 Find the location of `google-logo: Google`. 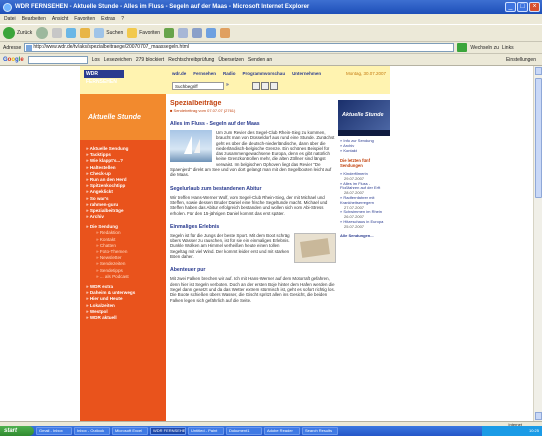

google-logo: Google is located at coordinates (13, 60).